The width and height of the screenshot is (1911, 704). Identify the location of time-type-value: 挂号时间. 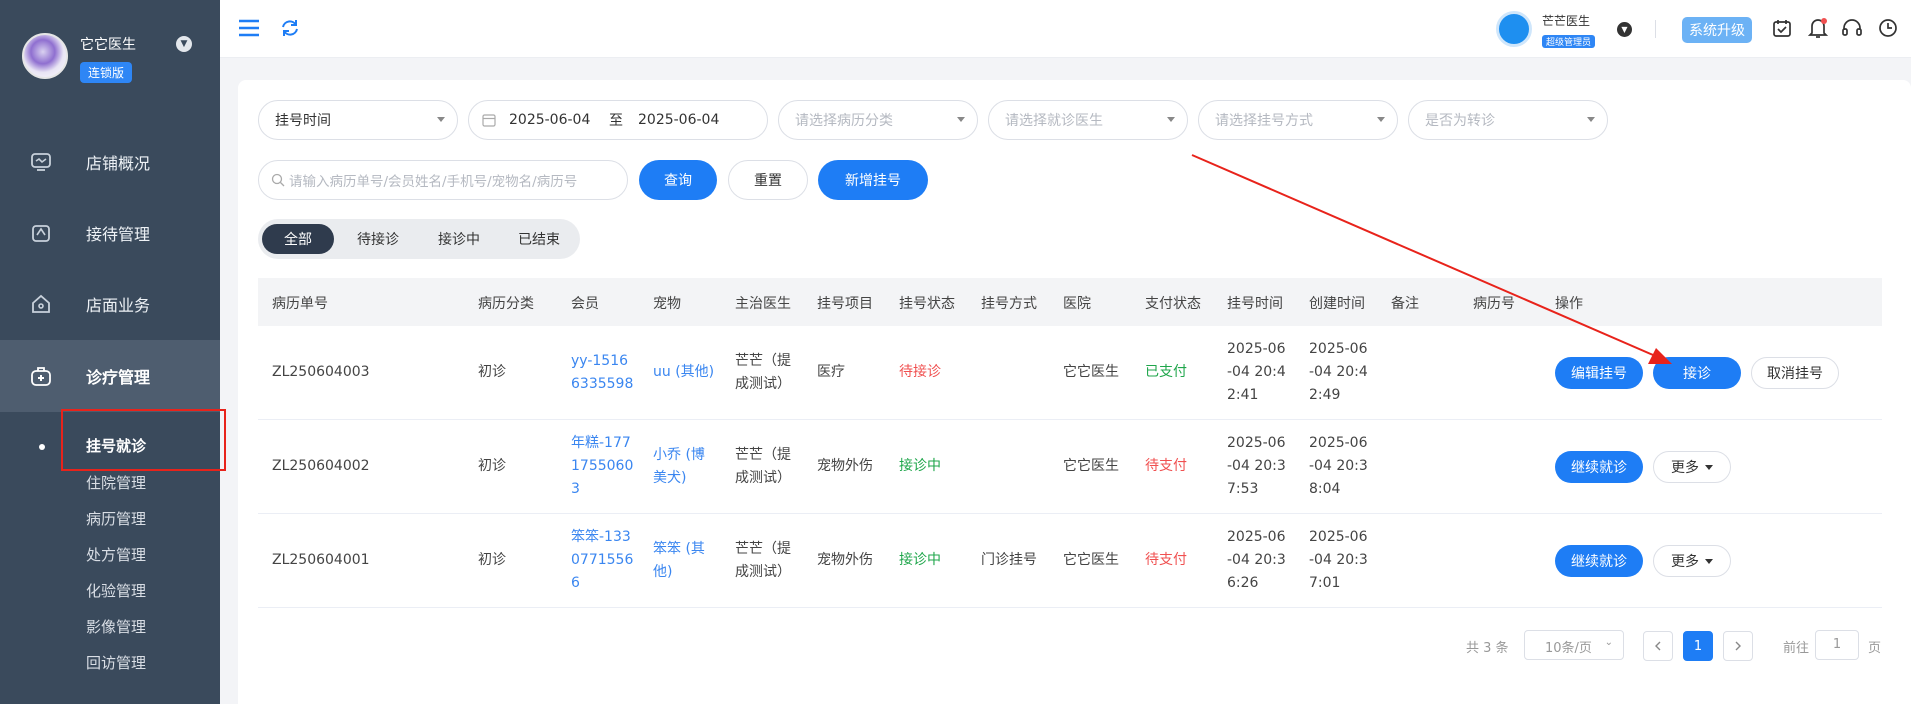
(303, 121).